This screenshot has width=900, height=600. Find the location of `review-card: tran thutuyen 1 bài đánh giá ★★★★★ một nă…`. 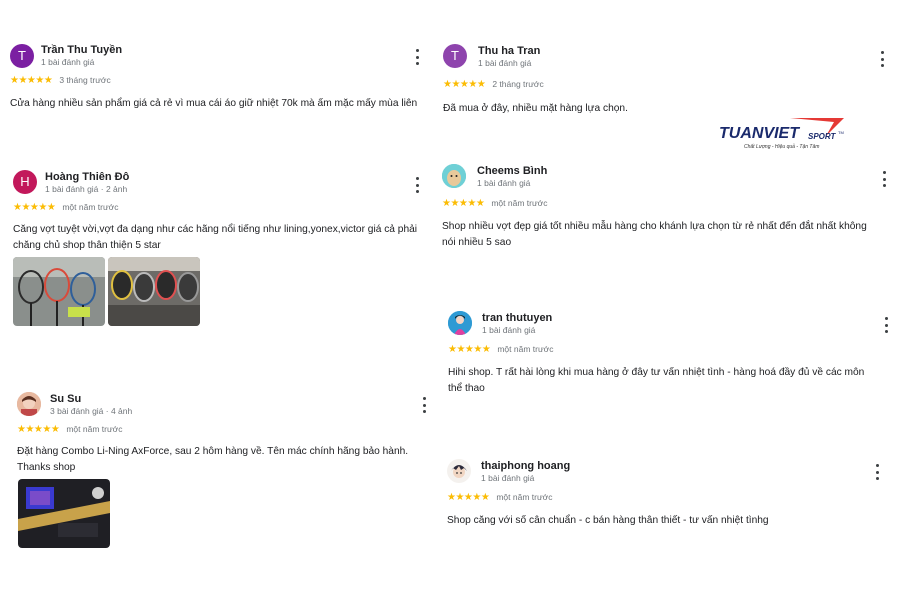

review-card: tran thutuyen 1 bài đánh giá ★★★★★ một nă… is located at coordinates (670, 356).